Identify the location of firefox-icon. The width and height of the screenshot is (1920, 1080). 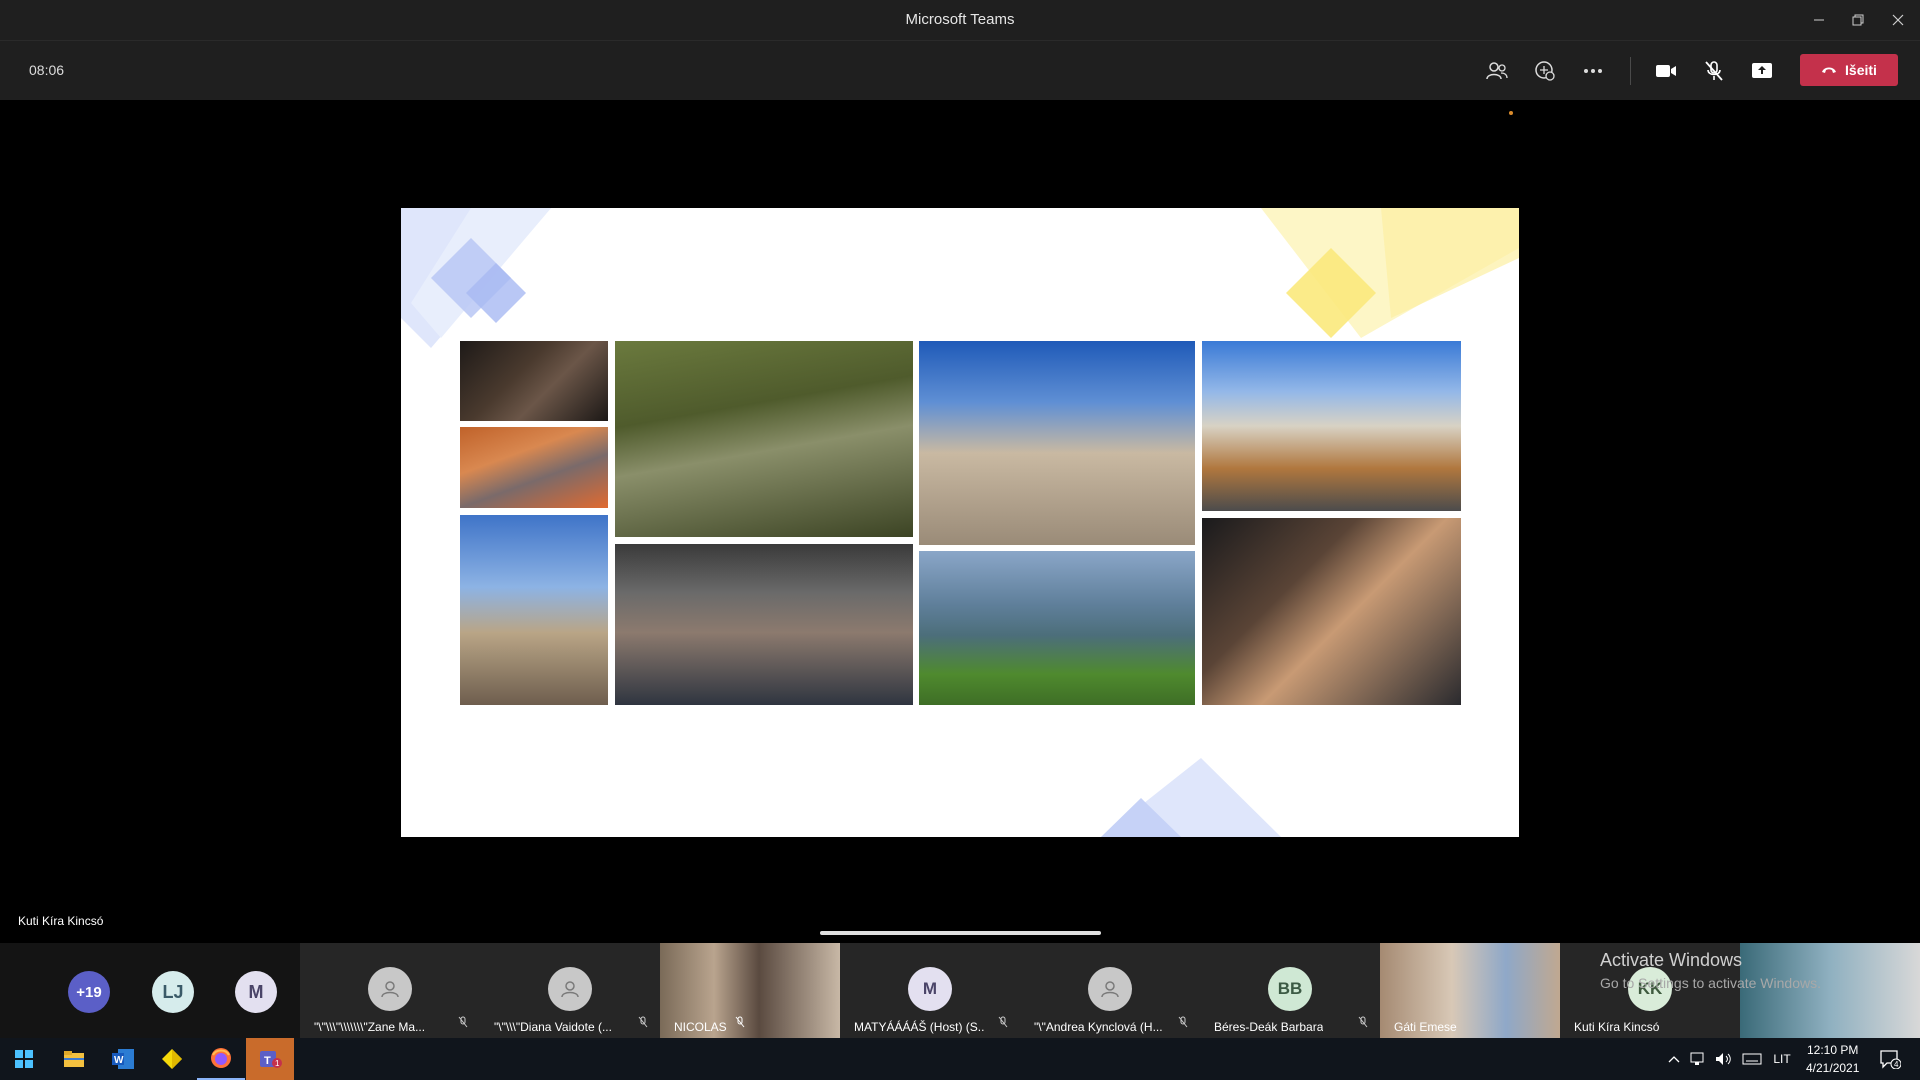
(221, 1059).